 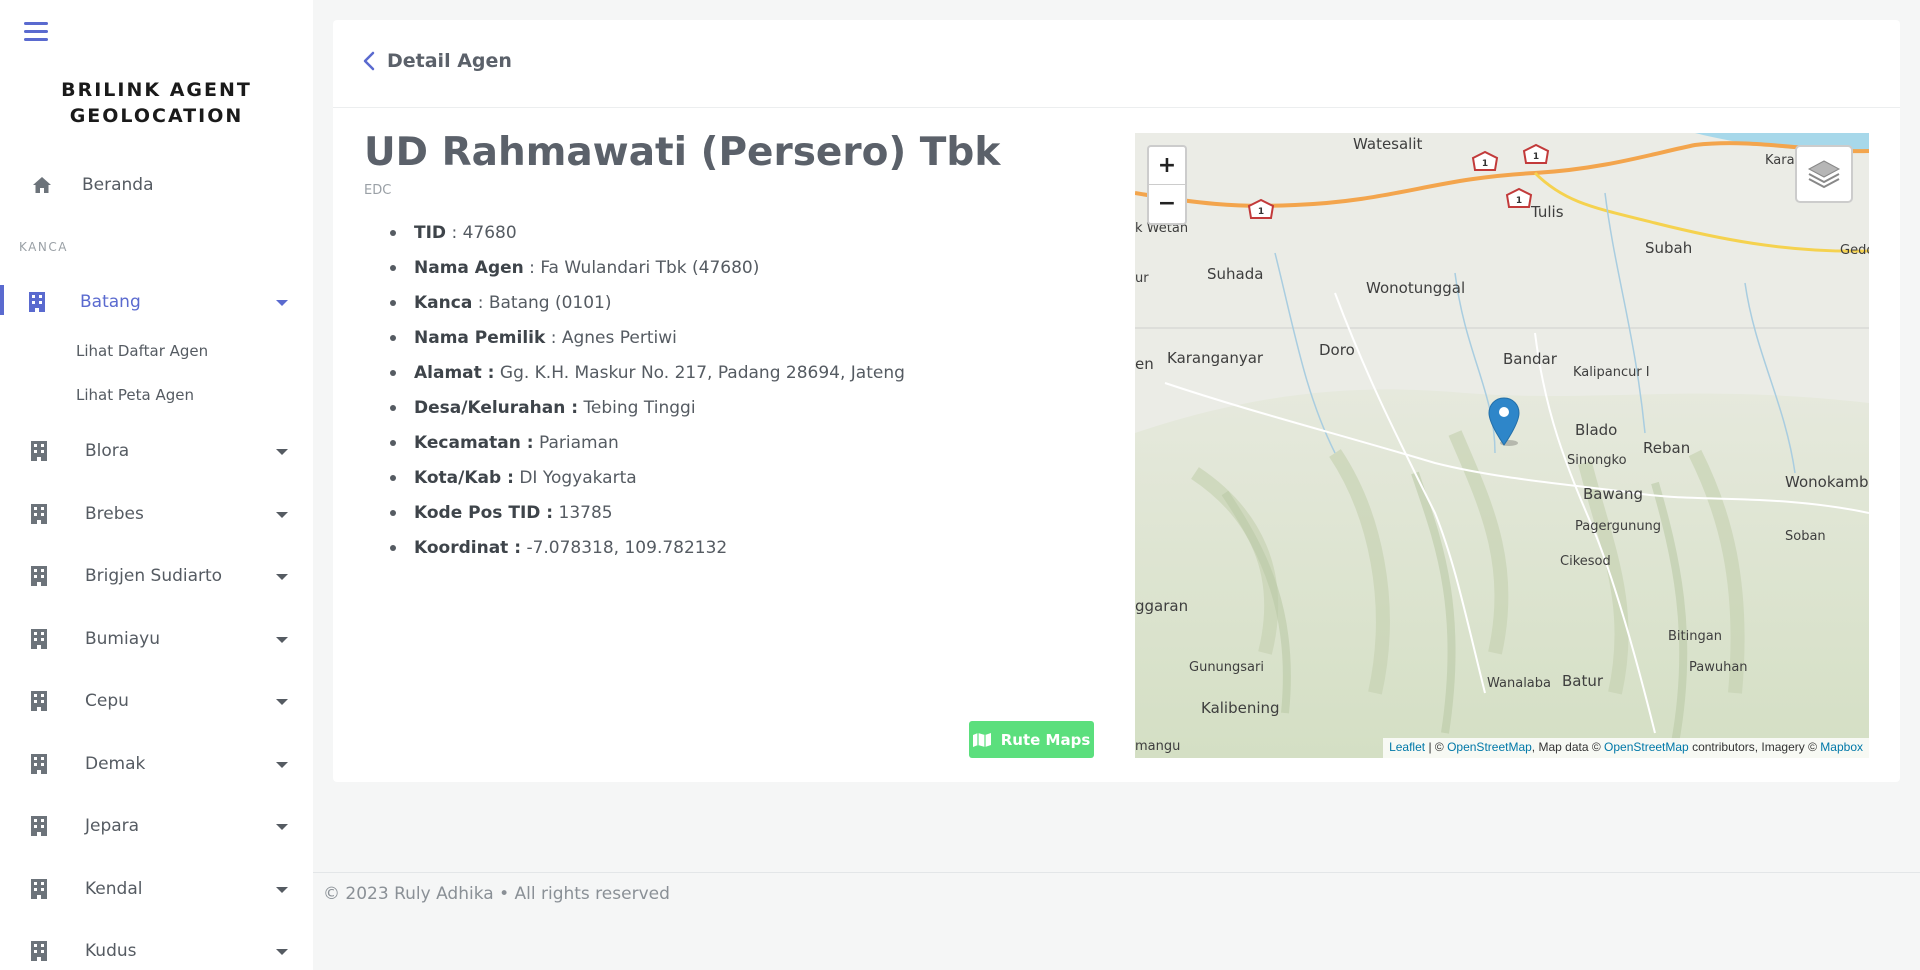 I want to click on sidebar-item-label: Beranda, so click(x=118, y=185).